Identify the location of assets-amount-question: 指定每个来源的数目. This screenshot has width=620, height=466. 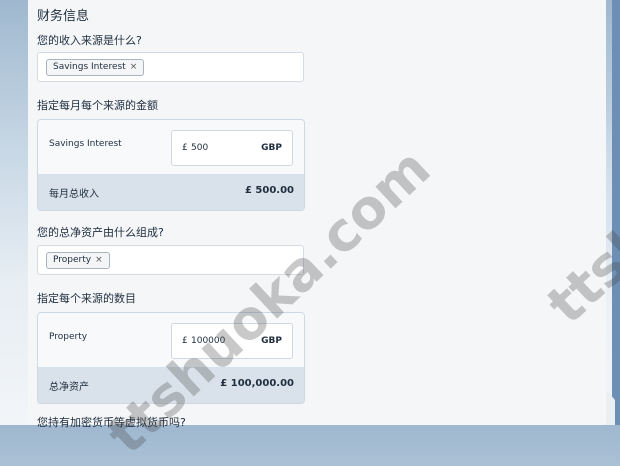
(86, 298).